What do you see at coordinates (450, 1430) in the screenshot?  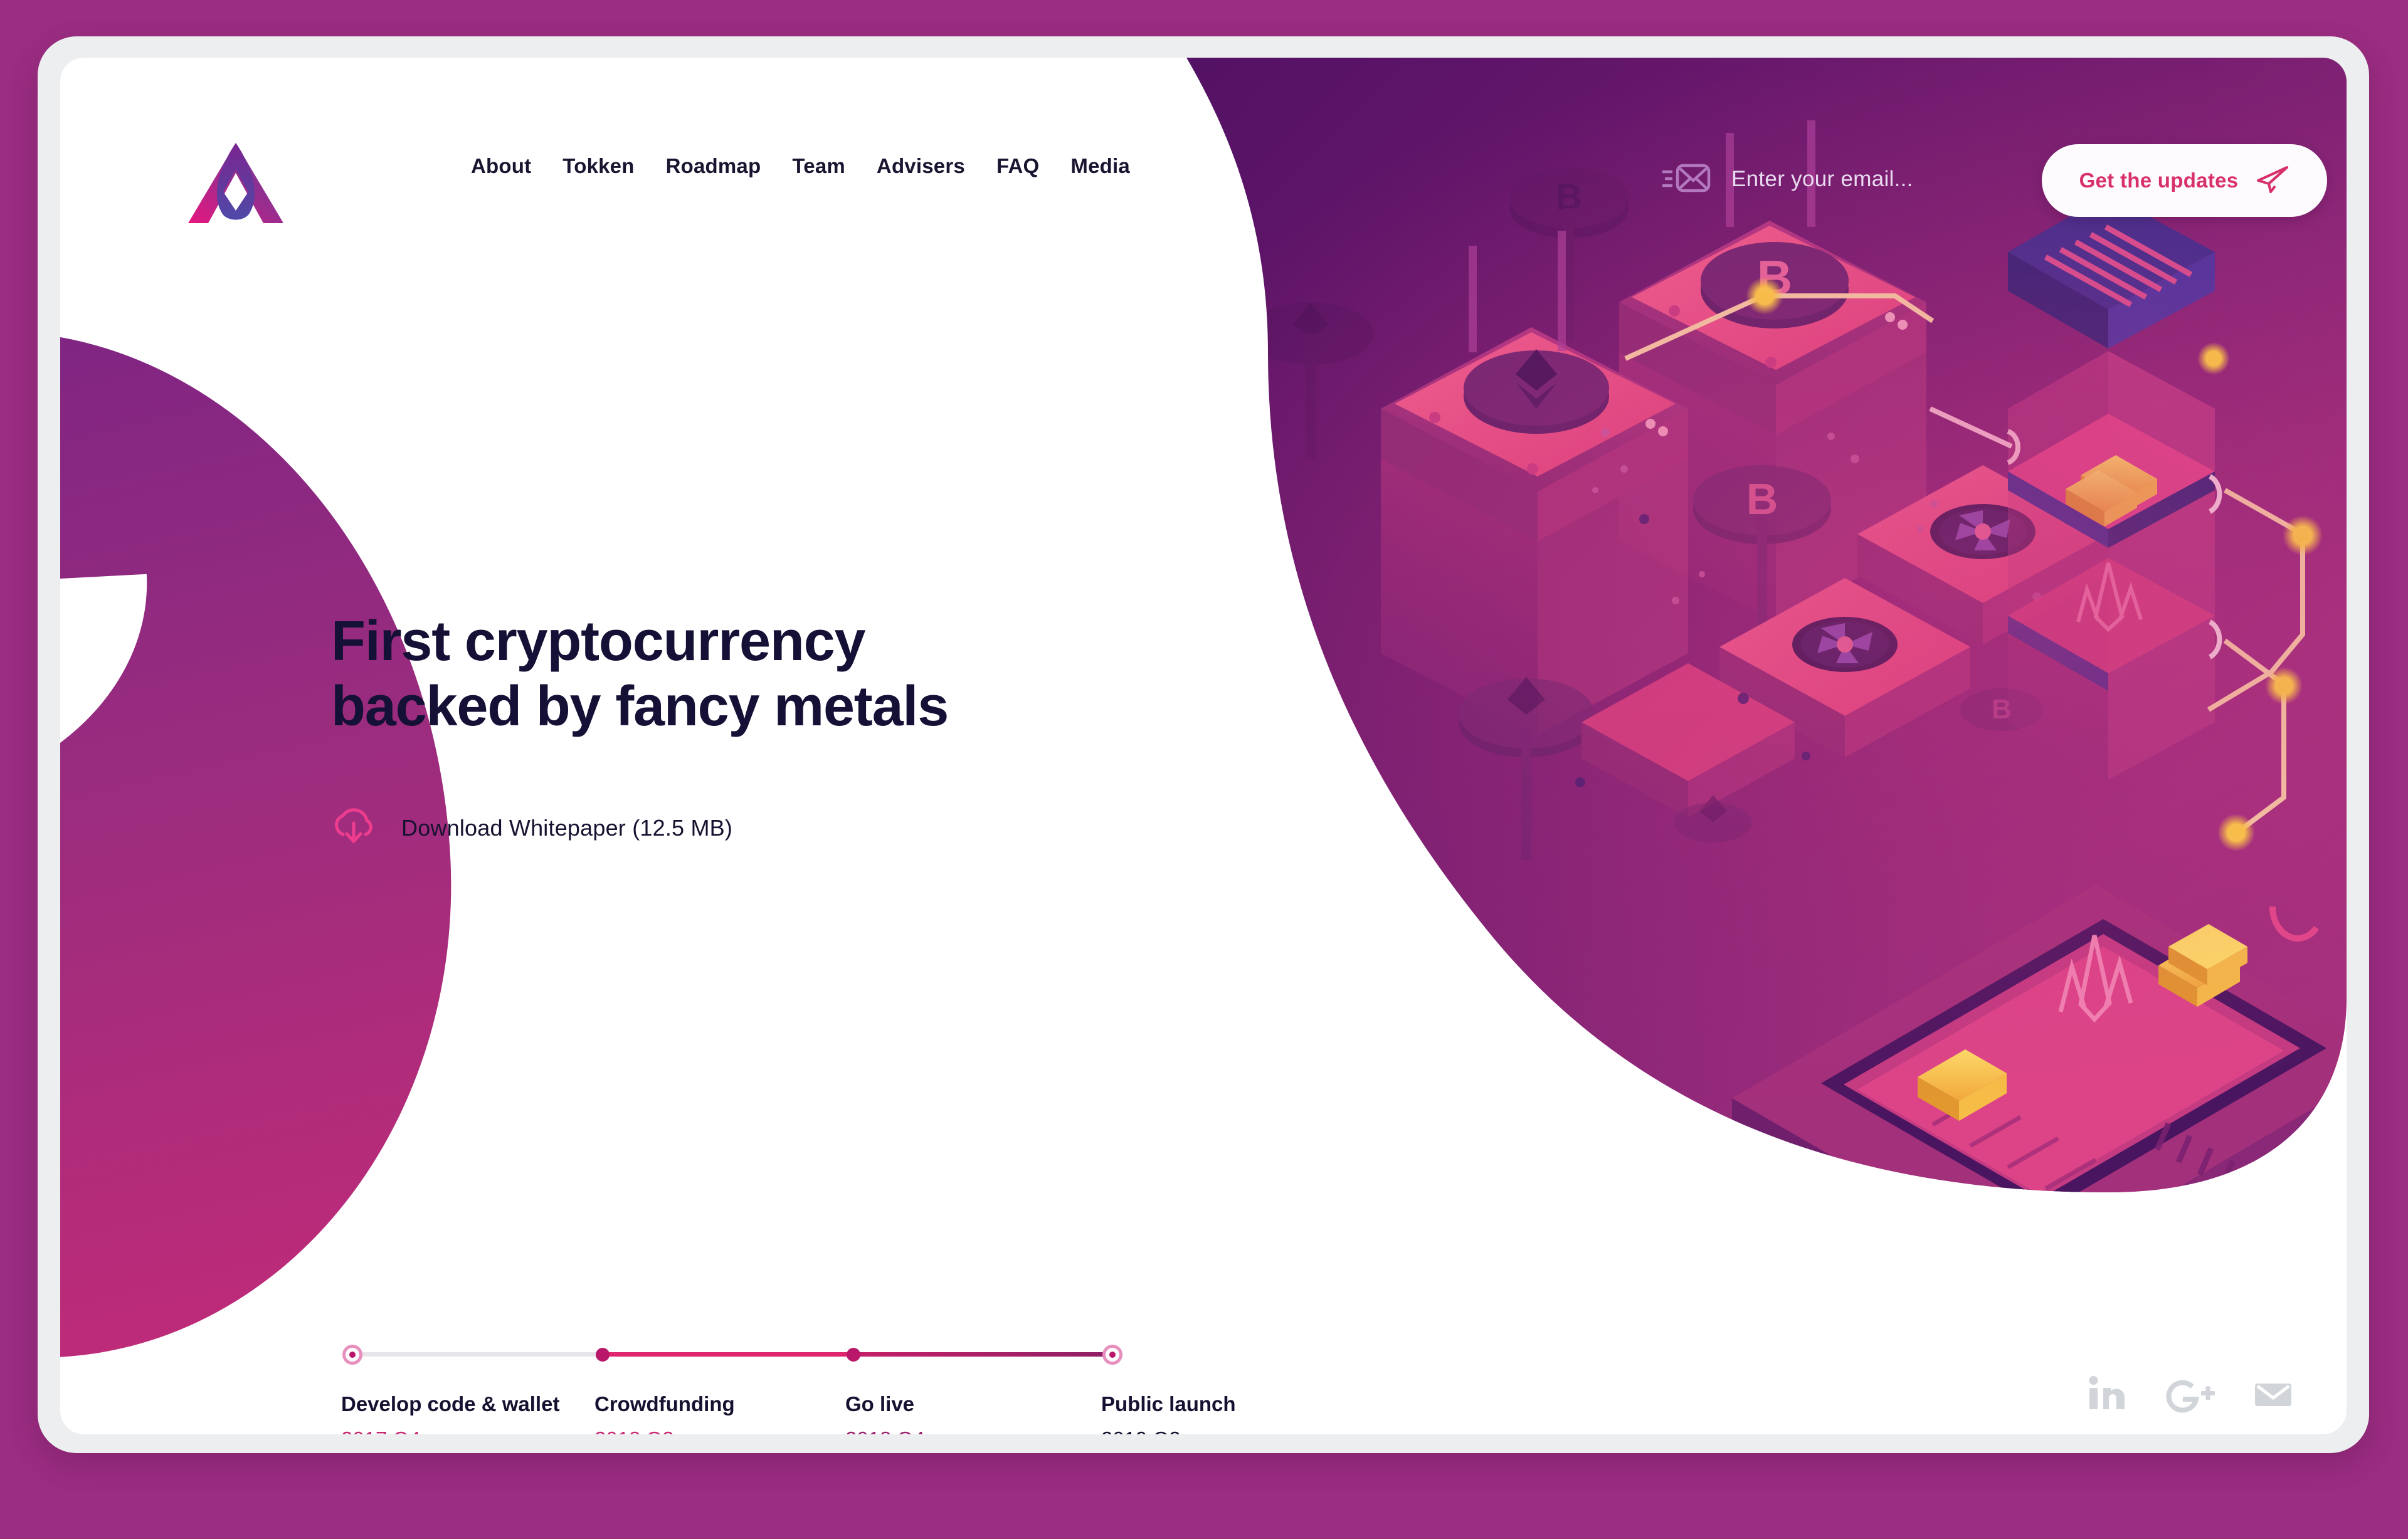 I see `milestone-quarter: 2017 Q4` at bounding box center [450, 1430].